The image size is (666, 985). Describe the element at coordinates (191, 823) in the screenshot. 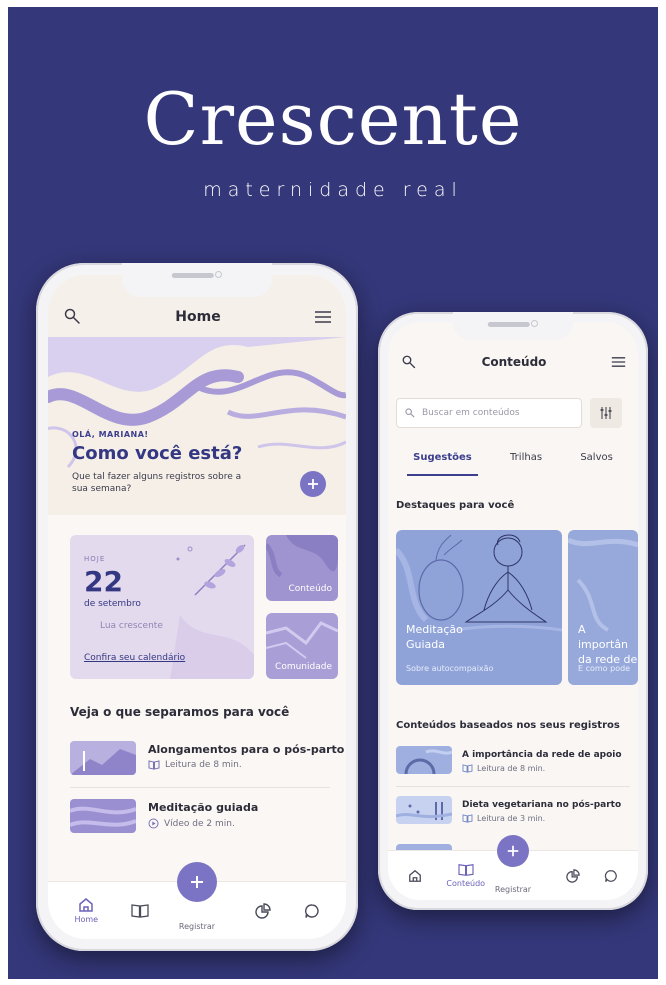

I see `list-item-meta: Vídeo de 2 min.` at that location.